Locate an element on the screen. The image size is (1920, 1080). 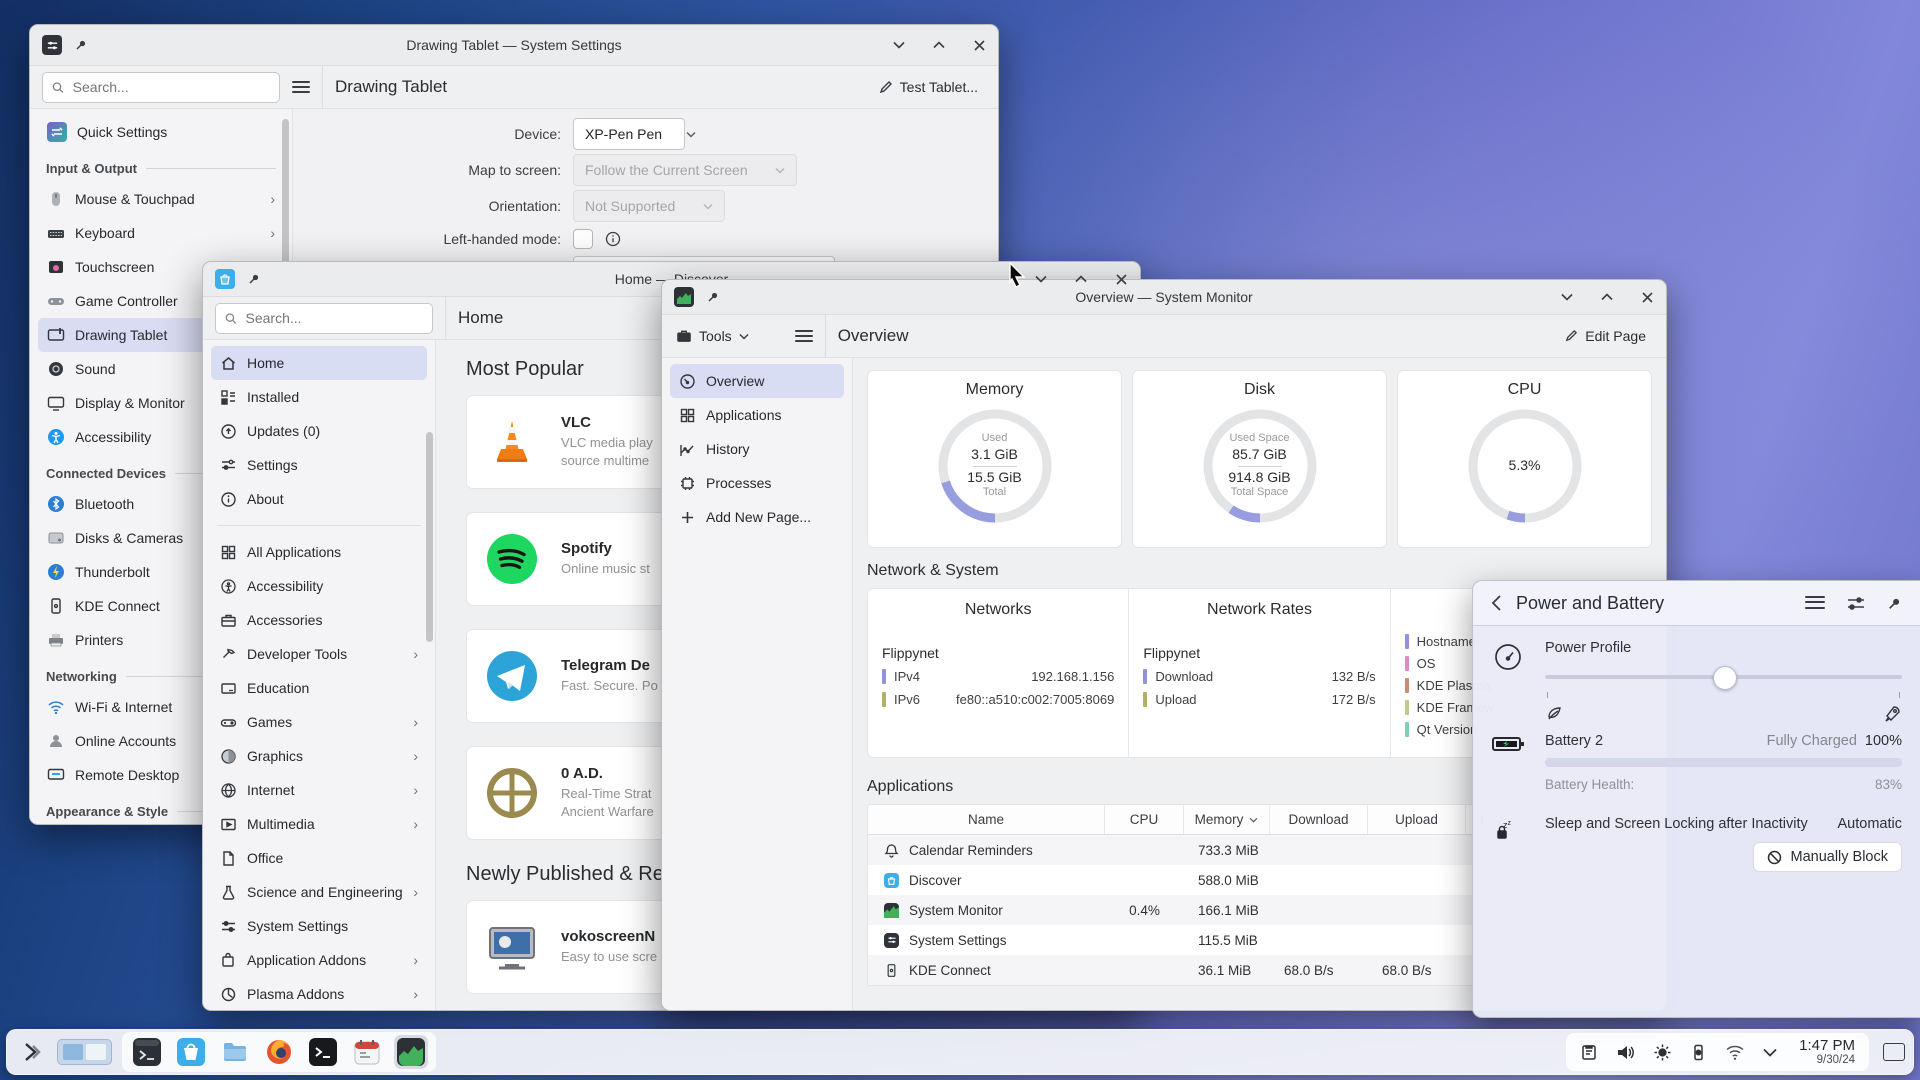
gauge-title: Memory is located at coordinates (994, 389).